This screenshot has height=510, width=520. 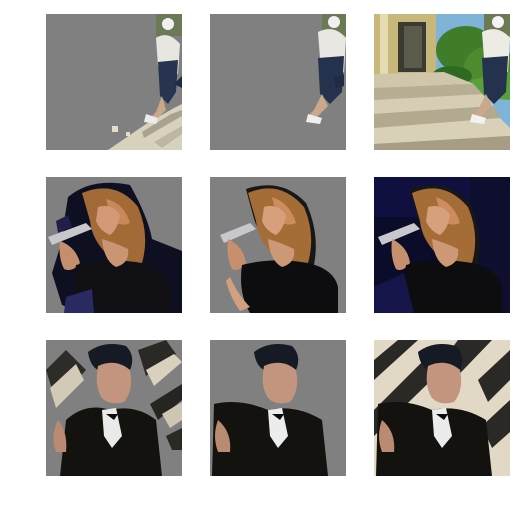 I want to click on stairs-mask-sparse, so click(x=114, y=82).